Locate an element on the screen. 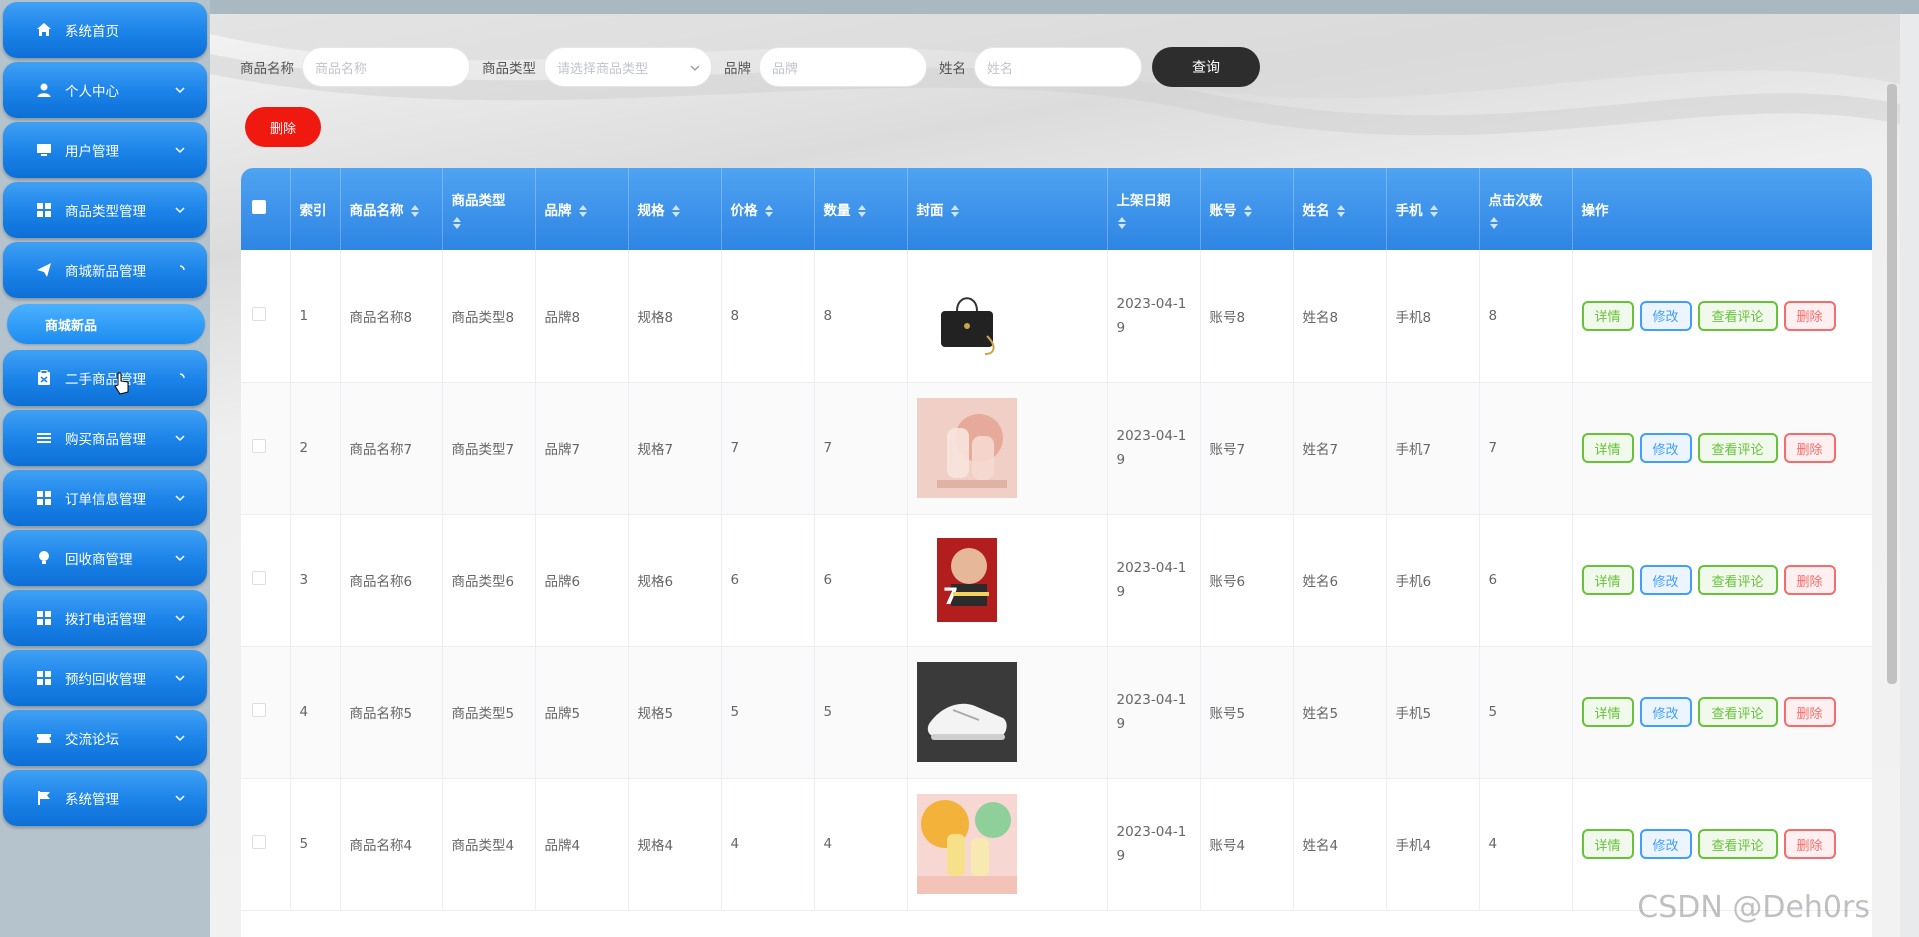 The height and width of the screenshot is (937, 1919). header-label: 上架日期 is located at coordinates (1143, 201).